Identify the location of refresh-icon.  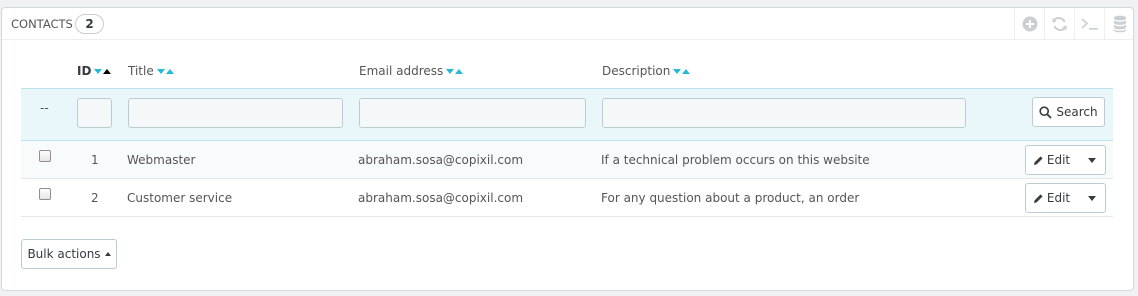
(1059, 24).